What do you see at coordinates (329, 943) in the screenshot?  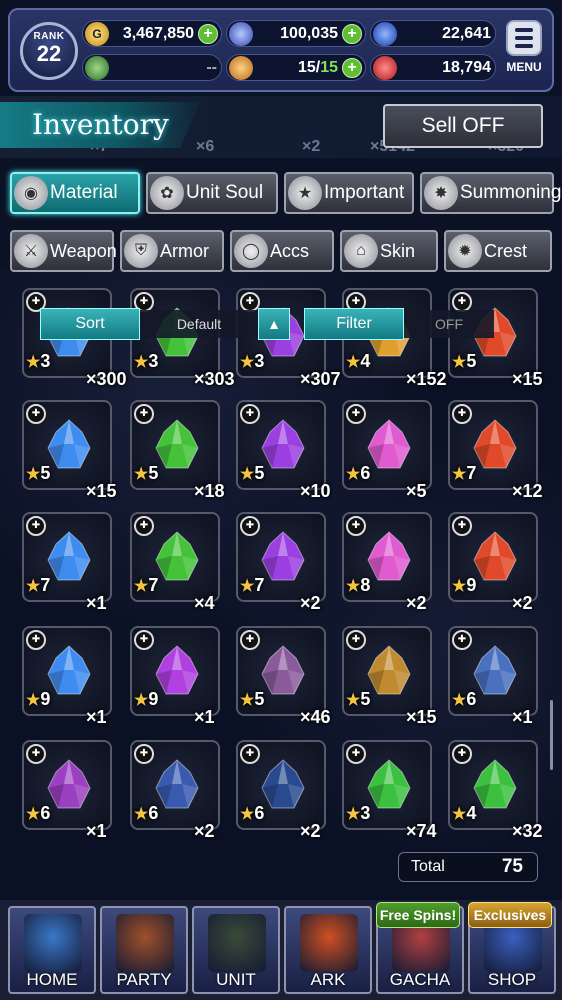 I see `ark-icon` at bounding box center [329, 943].